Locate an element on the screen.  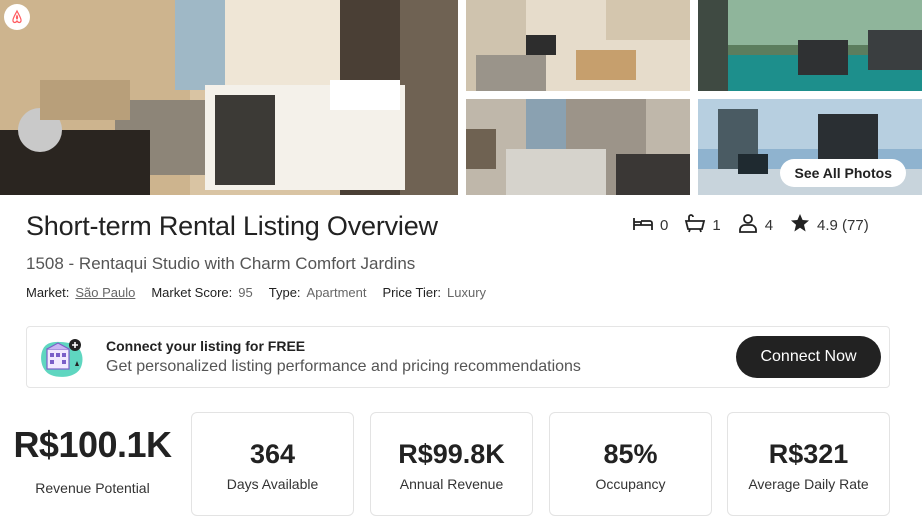
stat-bathrooms-value: 1 is located at coordinates (716, 225).